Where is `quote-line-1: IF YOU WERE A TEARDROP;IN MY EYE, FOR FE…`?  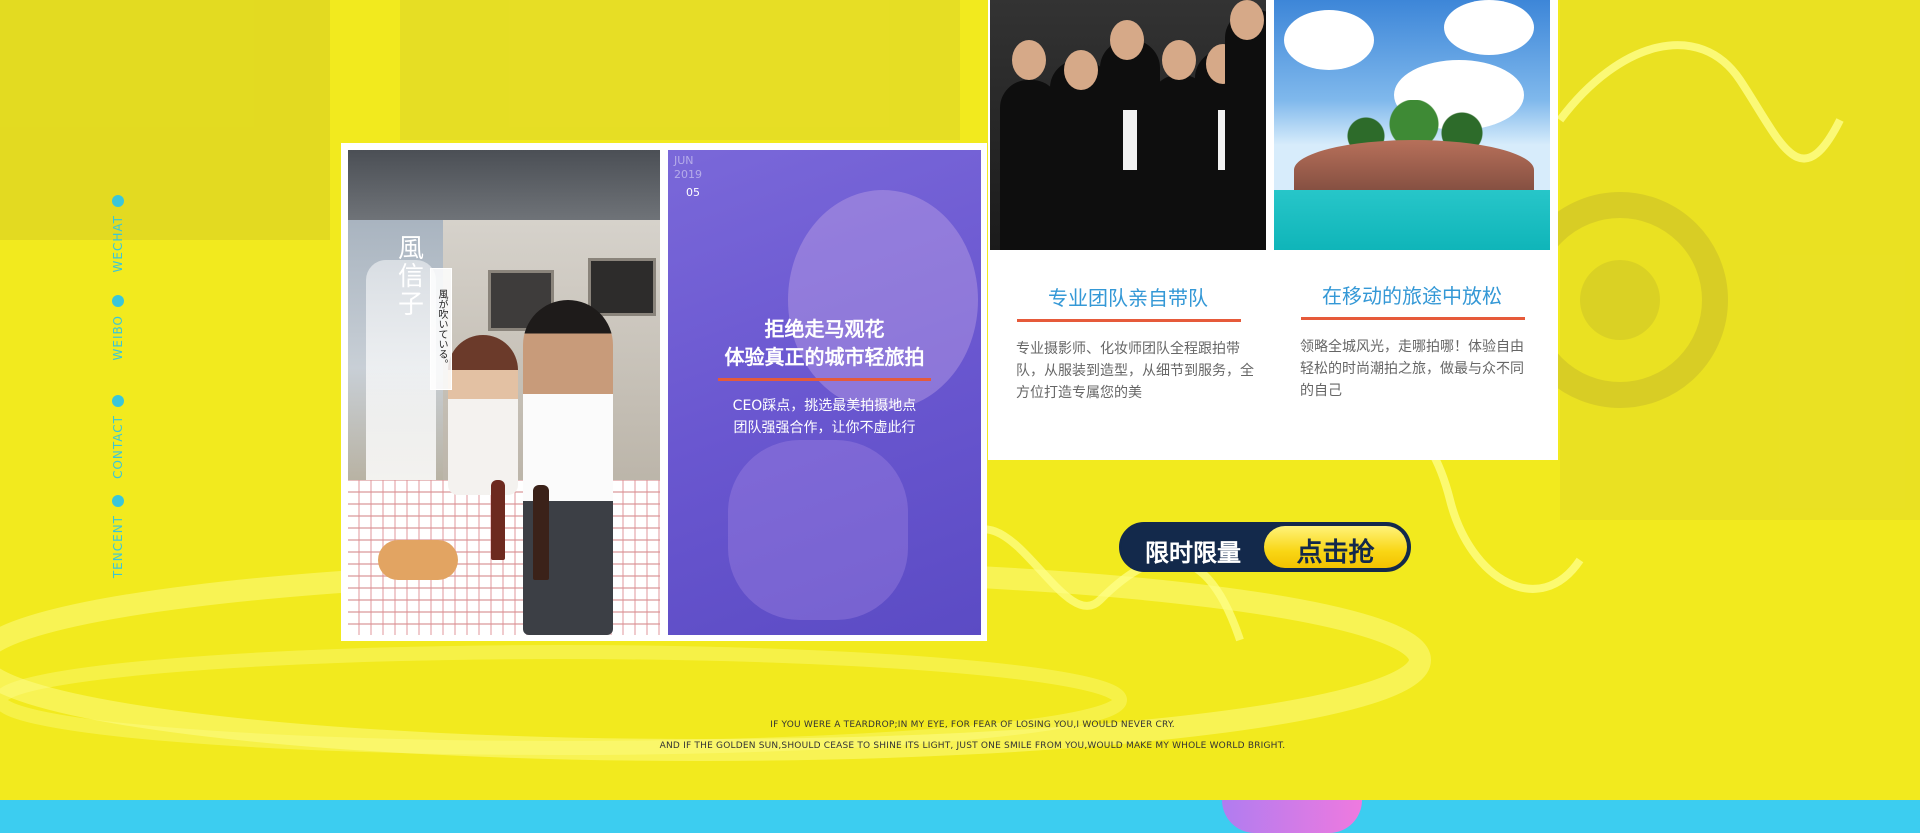 quote-line-1: IF YOU WERE A TEARDROP;IN MY EYE, FOR FE… is located at coordinates (972, 725).